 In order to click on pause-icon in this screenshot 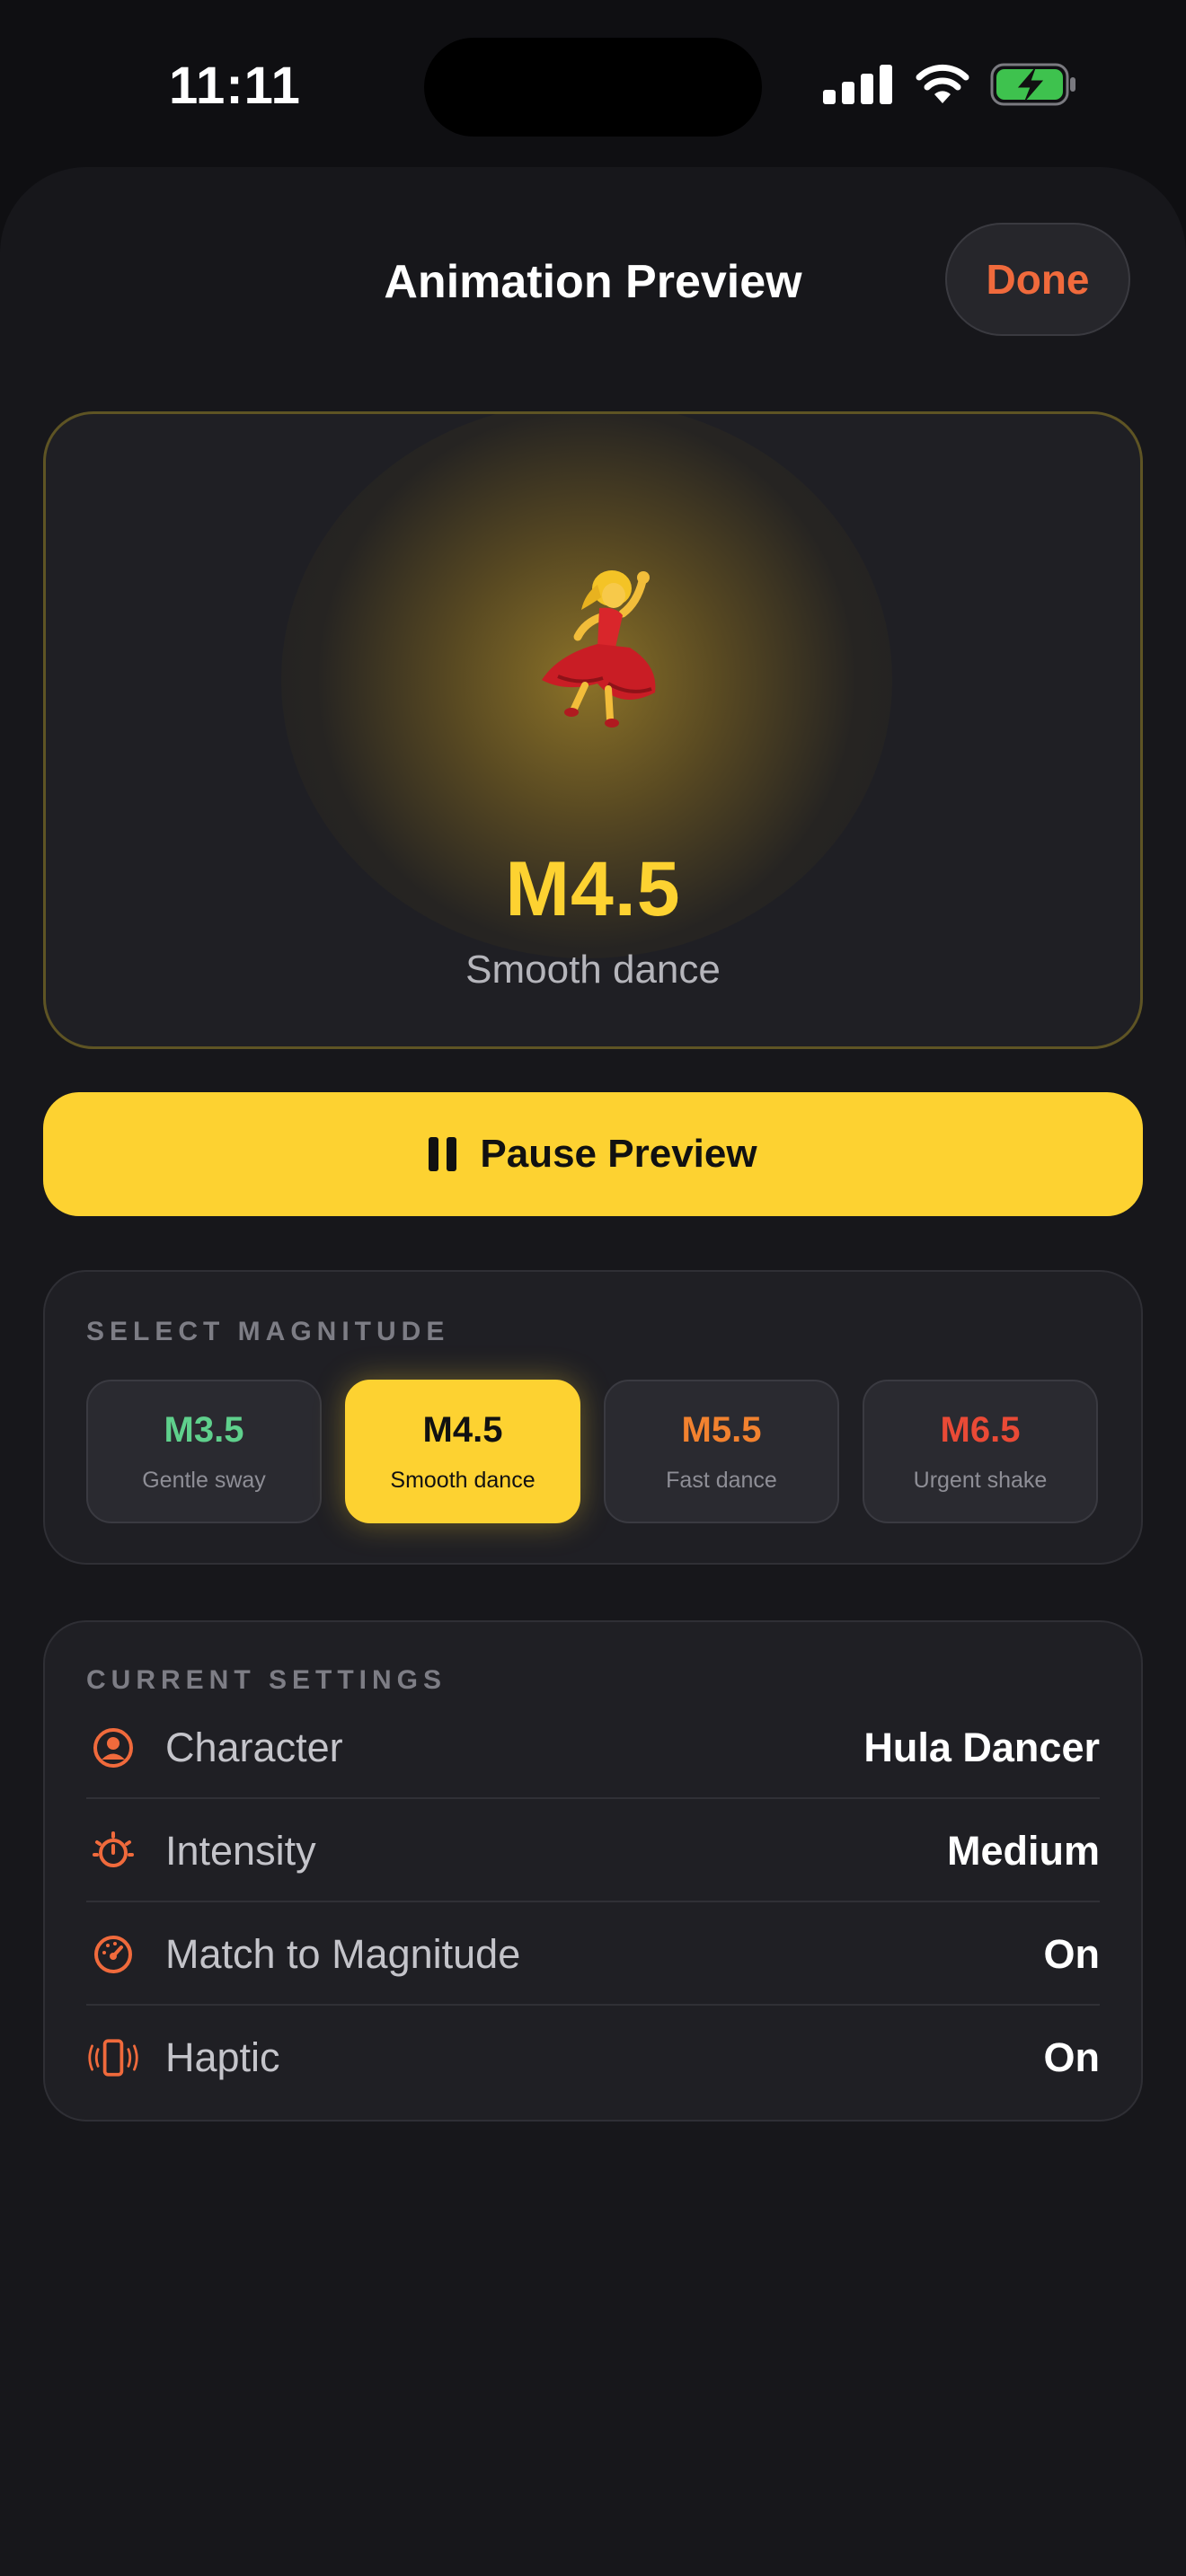, I will do `click(443, 1154)`.